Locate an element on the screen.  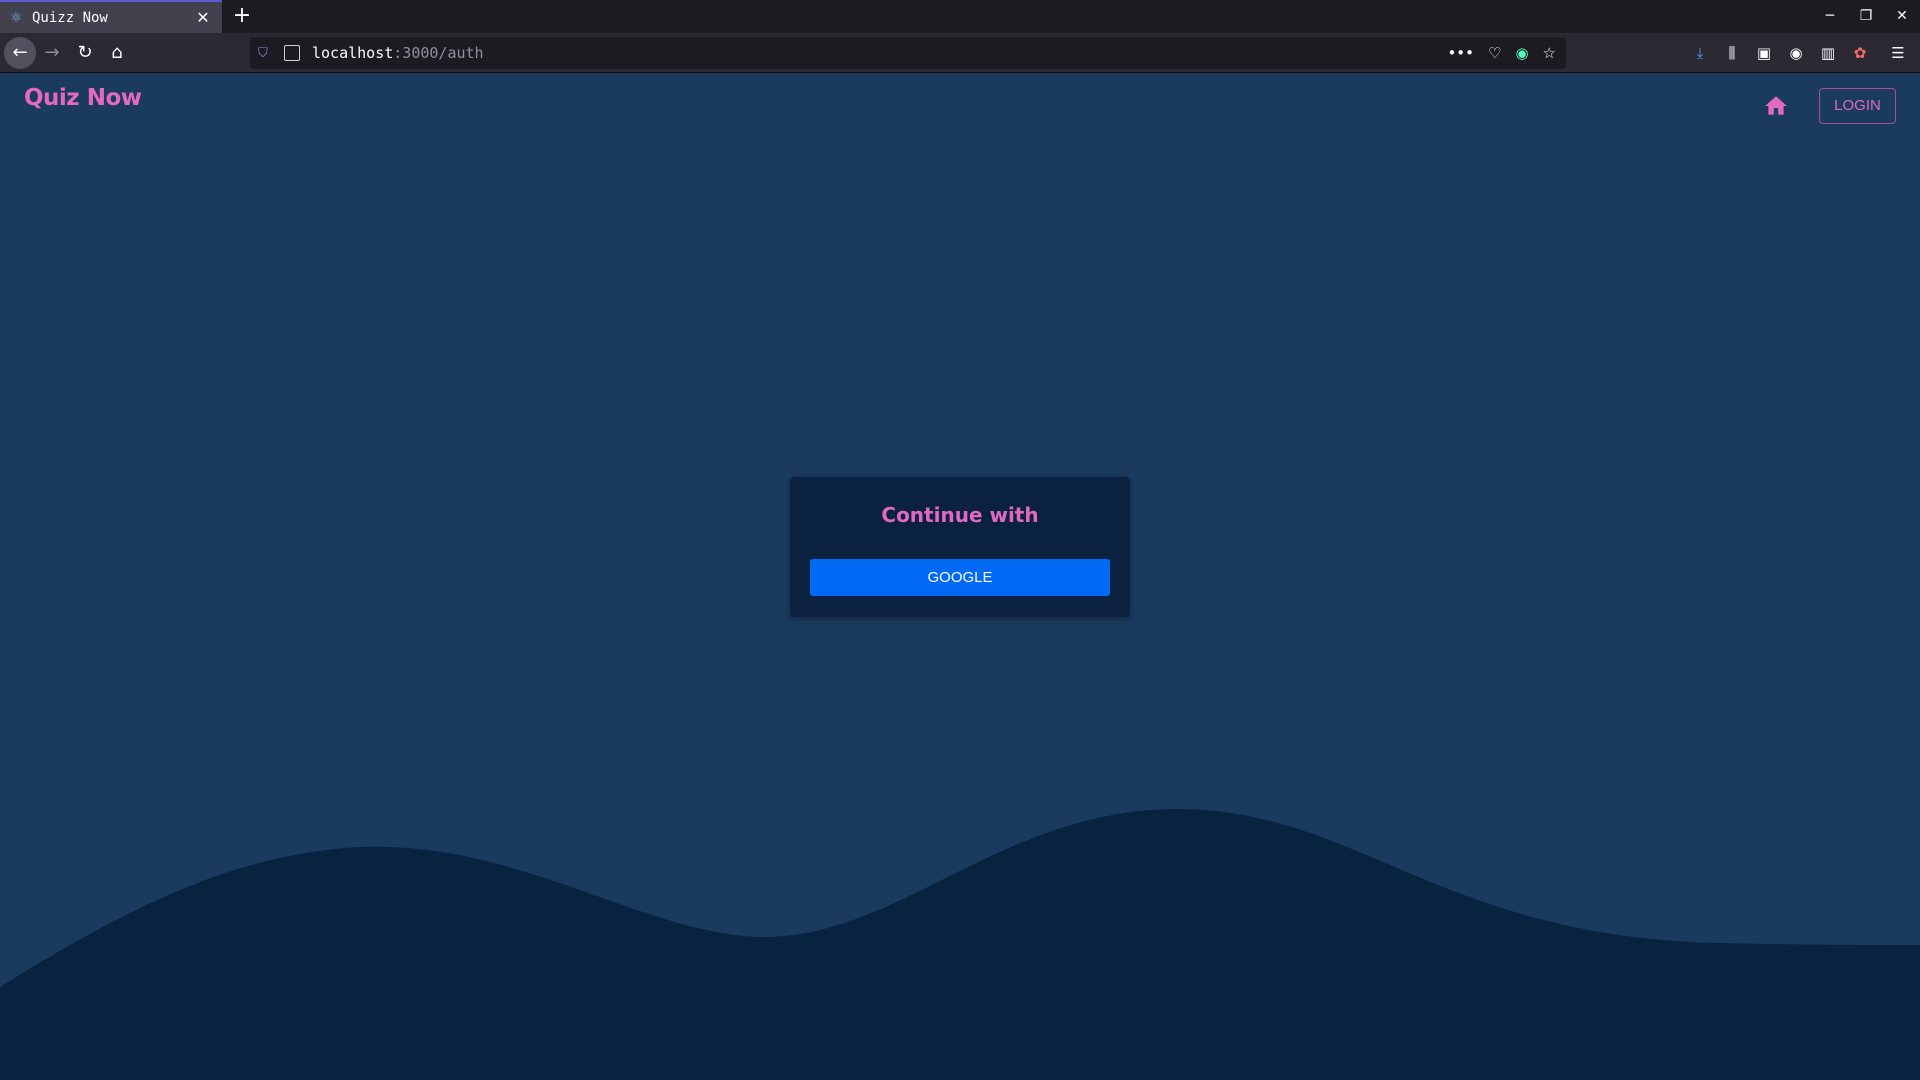
minimize-window-button: ─ is located at coordinates (1830, 16).